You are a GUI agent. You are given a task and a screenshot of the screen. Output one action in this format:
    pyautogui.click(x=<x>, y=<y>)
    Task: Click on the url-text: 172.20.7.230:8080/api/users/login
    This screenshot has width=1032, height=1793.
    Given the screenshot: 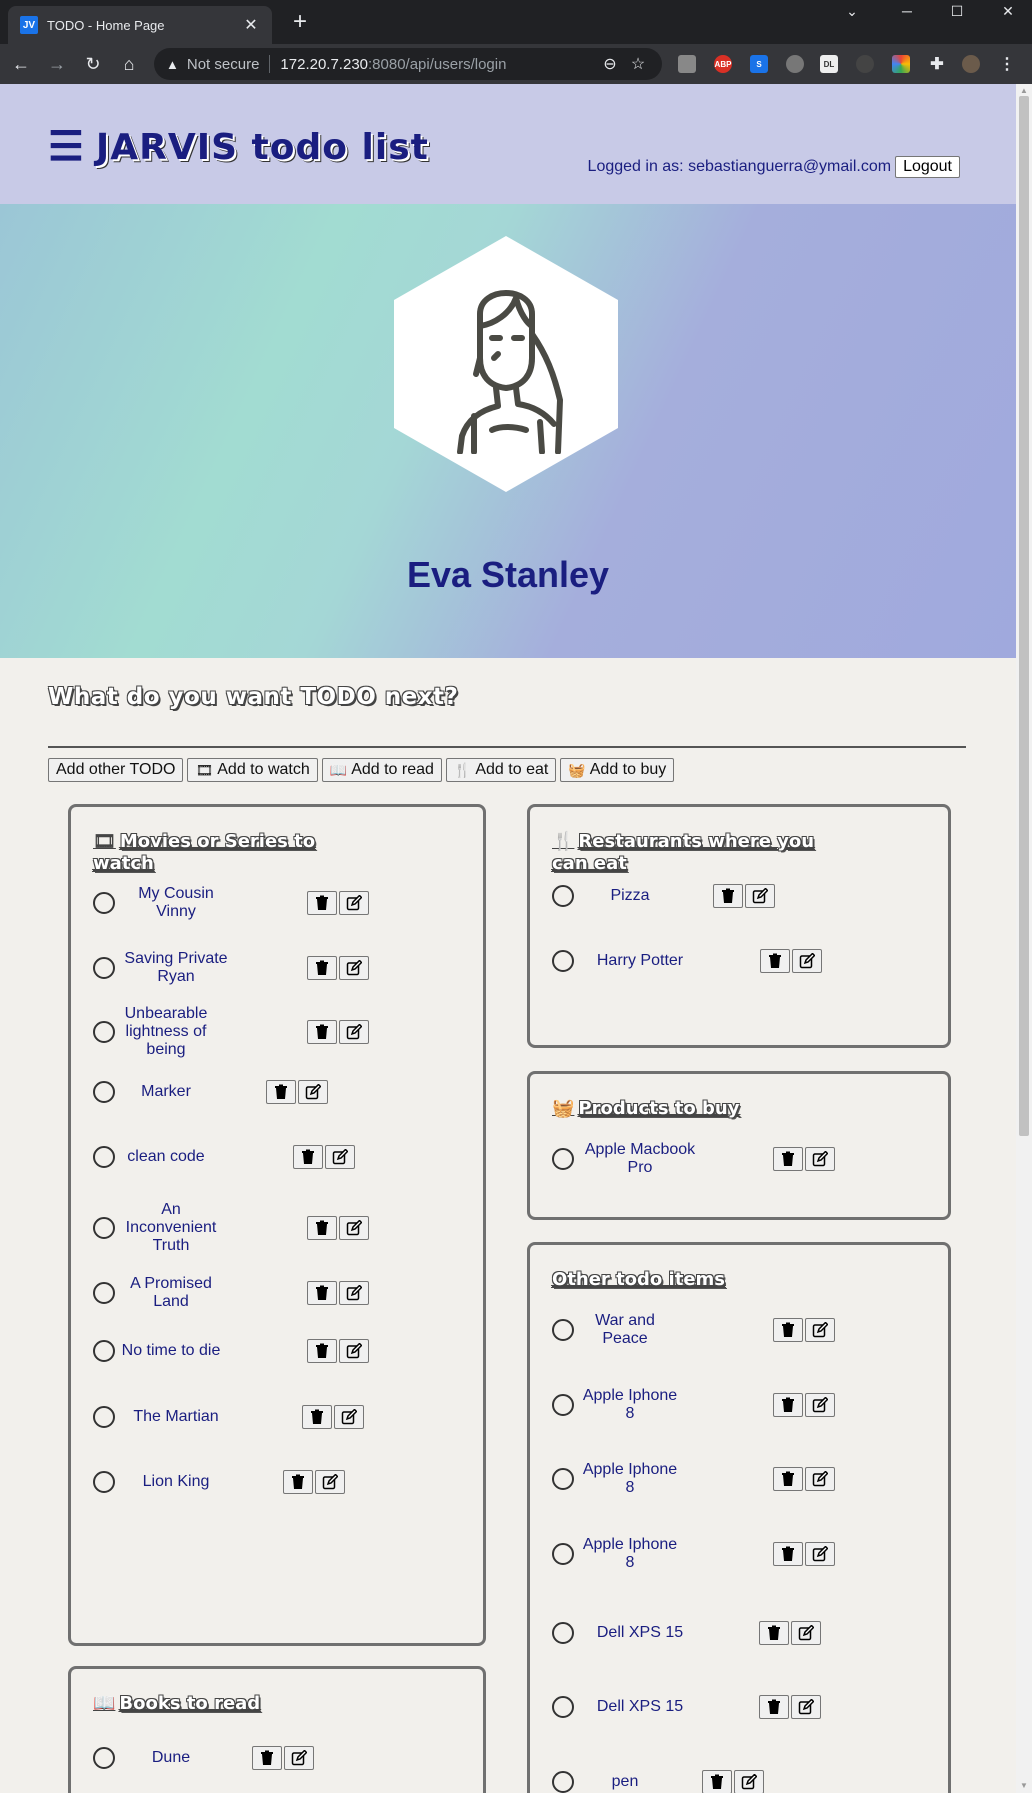 What is the action you would take?
    pyautogui.click(x=438, y=64)
    